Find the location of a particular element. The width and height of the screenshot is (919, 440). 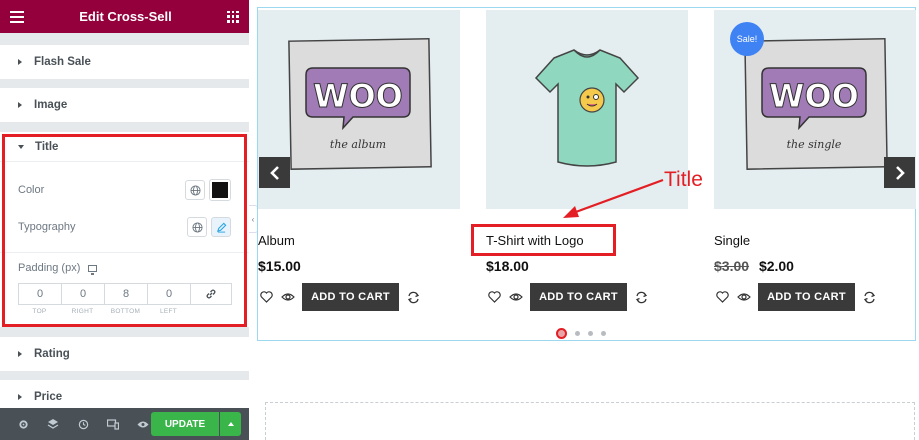

price-current: $2.00 is located at coordinates (776, 266).